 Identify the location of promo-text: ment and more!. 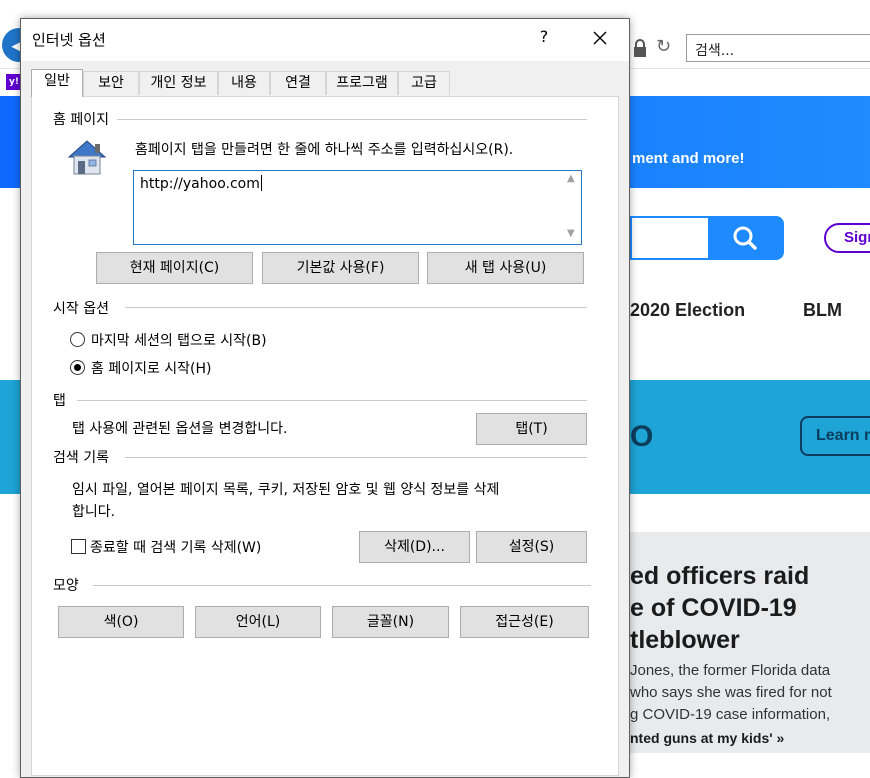
(688, 158).